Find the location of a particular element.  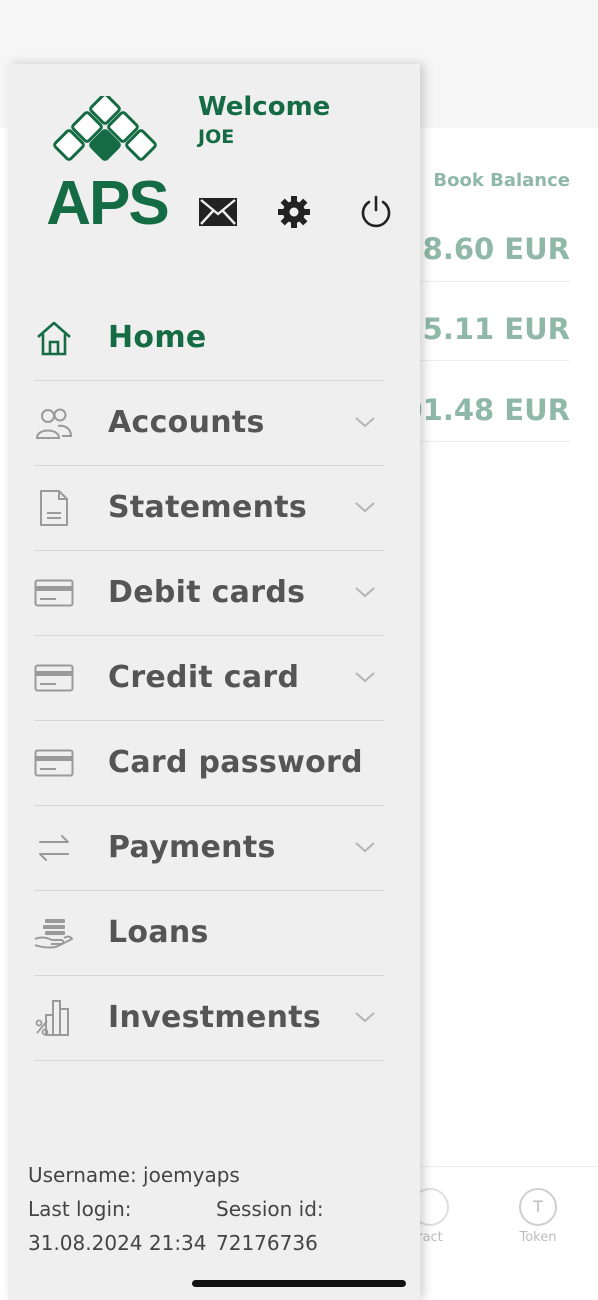

aps-logo-text: APS is located at coordinates (106, 198).